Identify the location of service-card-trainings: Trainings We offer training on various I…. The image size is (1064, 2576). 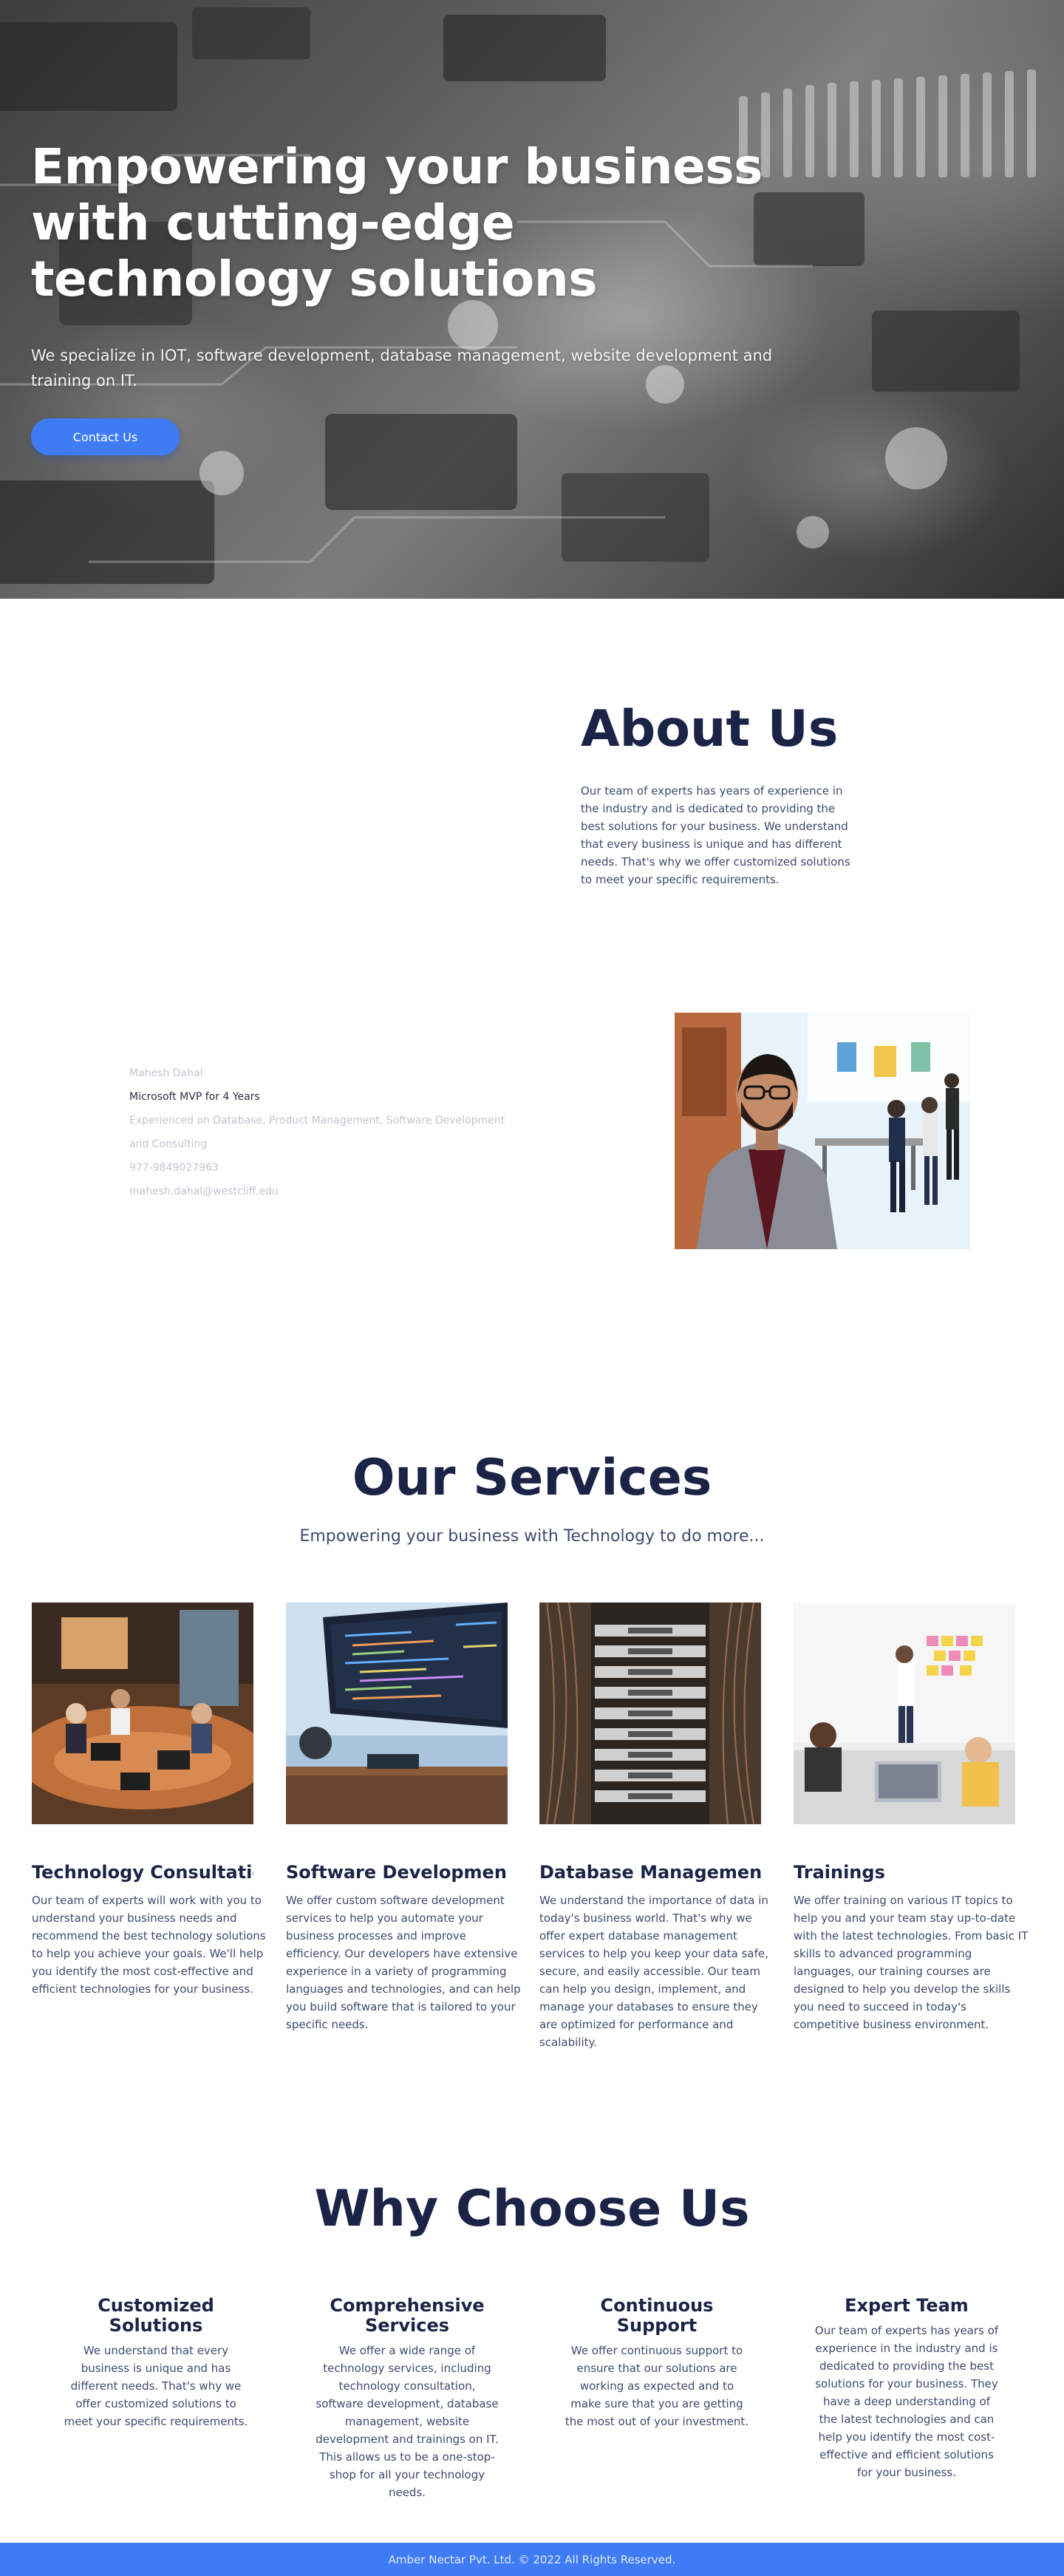
(912, 1818).